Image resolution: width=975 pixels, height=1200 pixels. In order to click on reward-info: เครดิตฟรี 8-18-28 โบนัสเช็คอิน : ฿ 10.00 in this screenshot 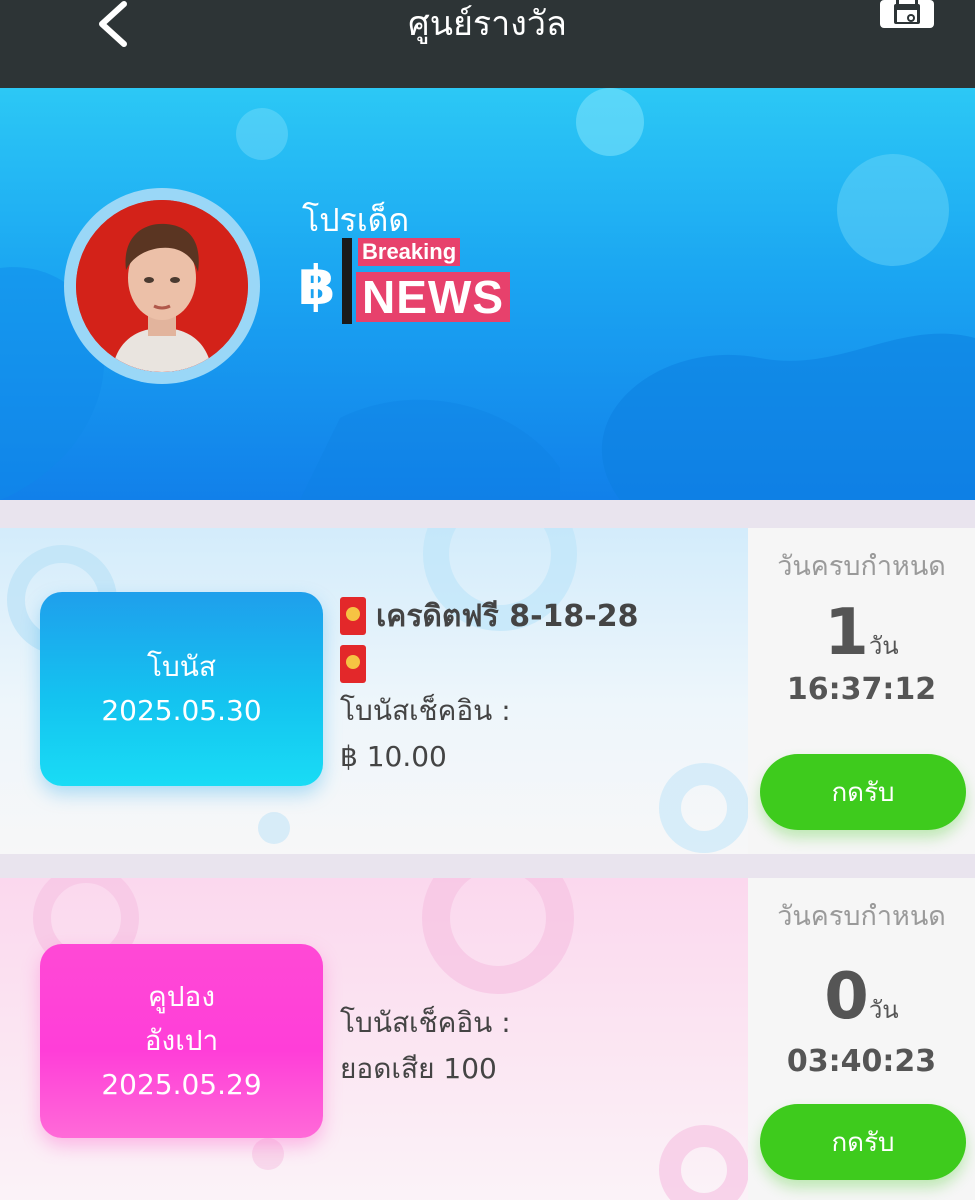, I will do `click(489, 686)`.